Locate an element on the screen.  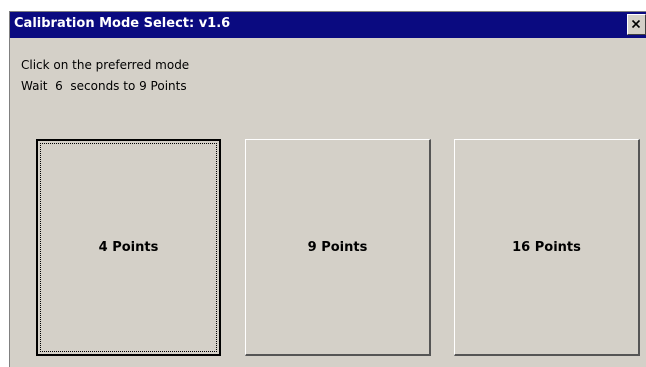
mode-16-points-label: 16 Points is located at coordinates (546, 247).